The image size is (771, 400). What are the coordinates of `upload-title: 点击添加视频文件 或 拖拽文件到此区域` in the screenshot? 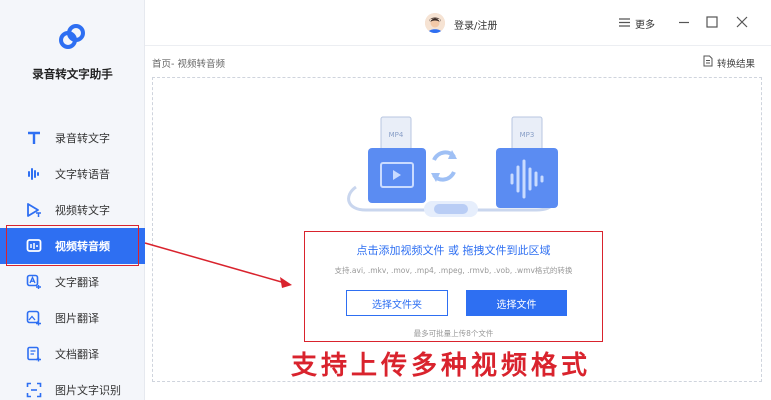 It's located at (453, 250).